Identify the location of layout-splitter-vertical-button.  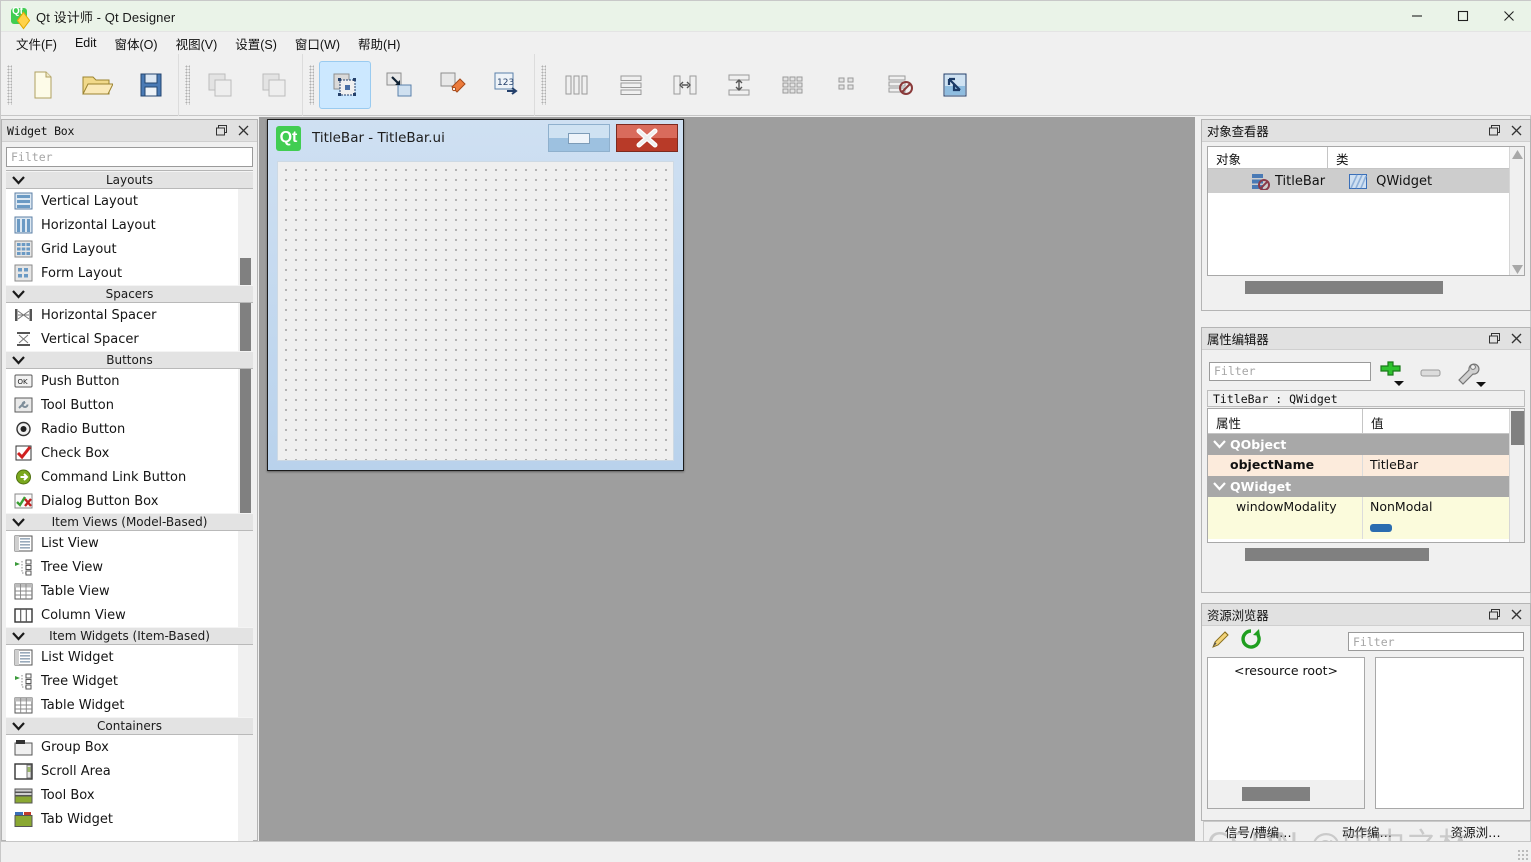
(739, 85).